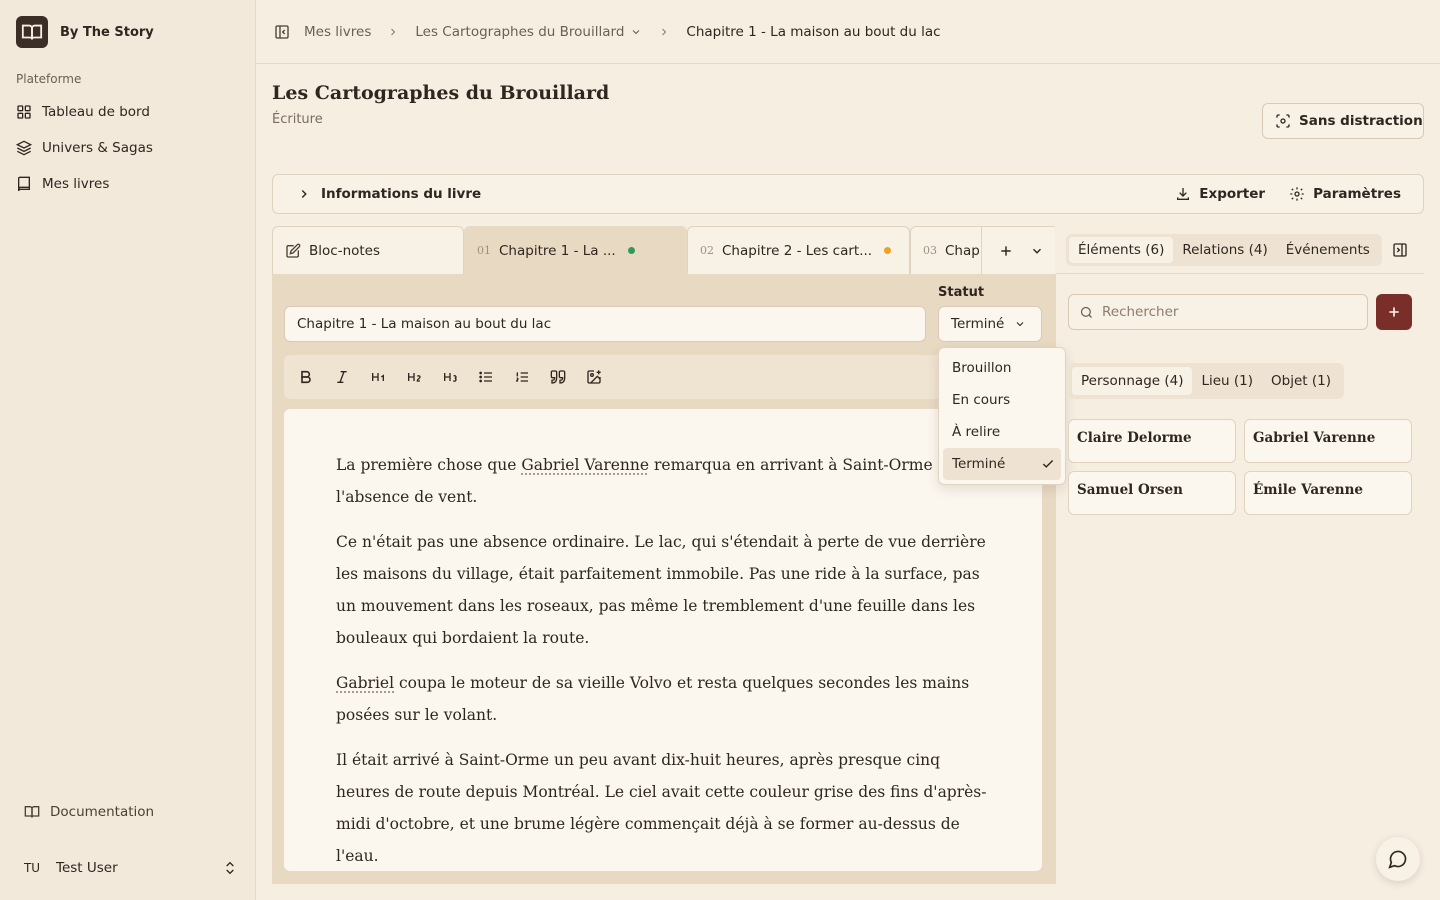 This screenshot has width=1440, height=900. I want to click on export-label: Exporter, so click(1232, 194).